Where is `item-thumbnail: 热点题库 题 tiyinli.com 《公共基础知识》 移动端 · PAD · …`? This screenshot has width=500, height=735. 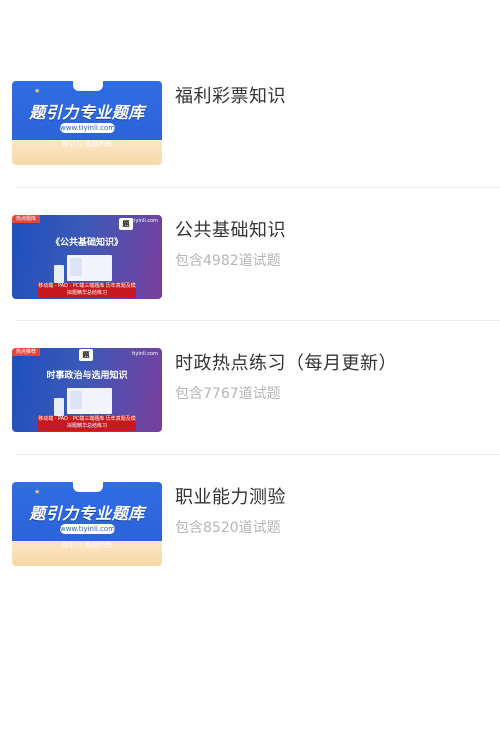 item-thumbnail: 热点题库 题 tiyinli.com 《公共基础知识》 移动端 · PAD · … is located at coordinates (87, 256).